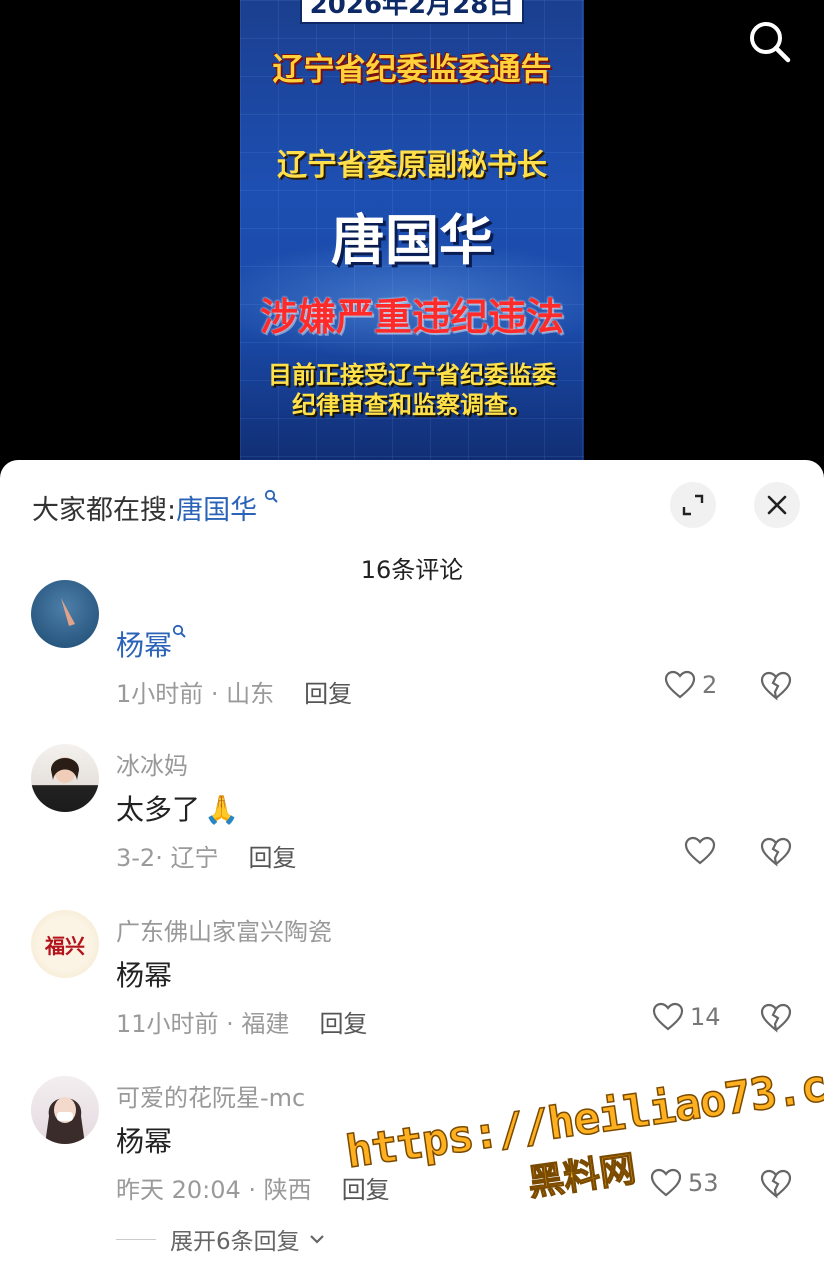  I want to click on comment-author: 广东佛山家富兴陶瓷, so click(224, 929).